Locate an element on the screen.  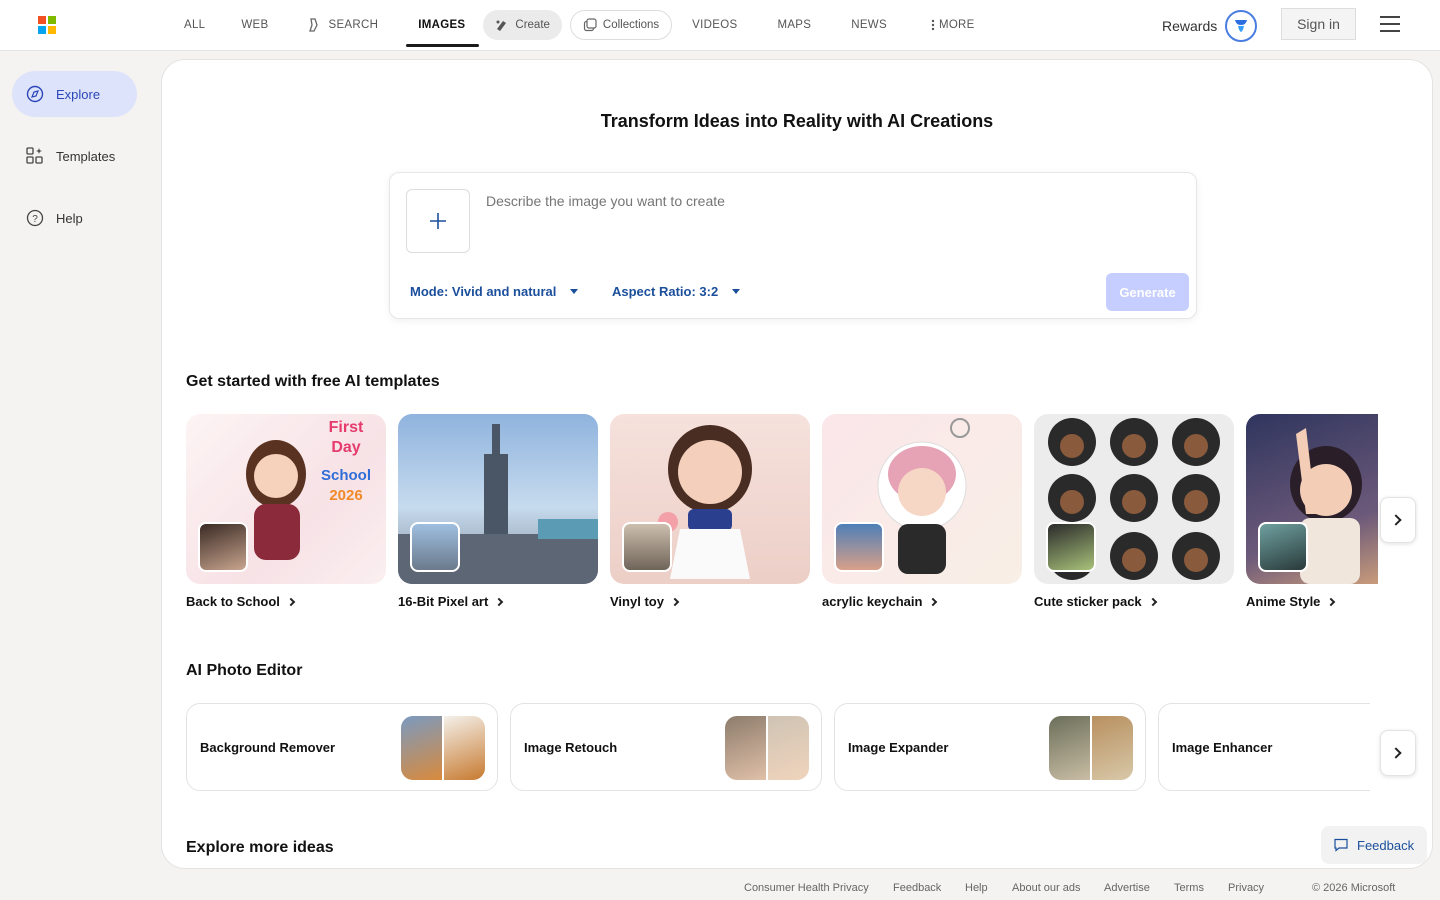
editor-card-image-expander: Image Expander is located at coordinates (990, 747).